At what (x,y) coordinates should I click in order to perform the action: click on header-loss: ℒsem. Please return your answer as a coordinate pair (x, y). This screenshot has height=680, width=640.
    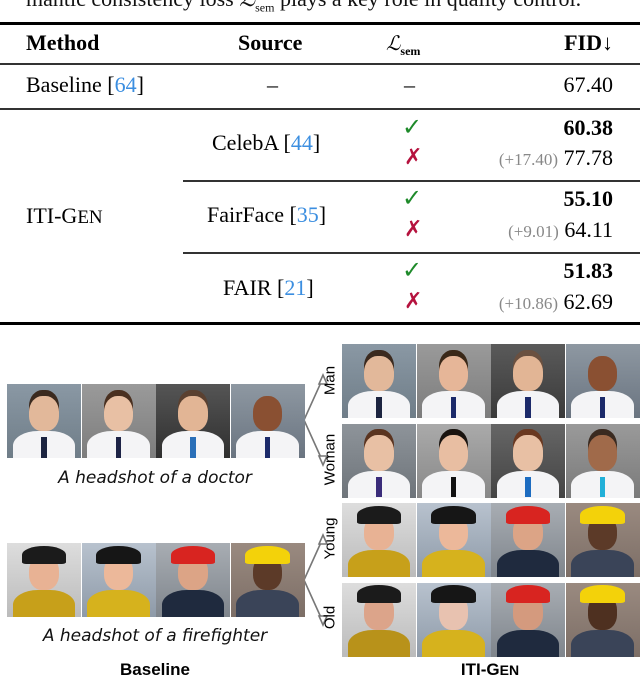
    Looking at the image, I should click on (403, 45).